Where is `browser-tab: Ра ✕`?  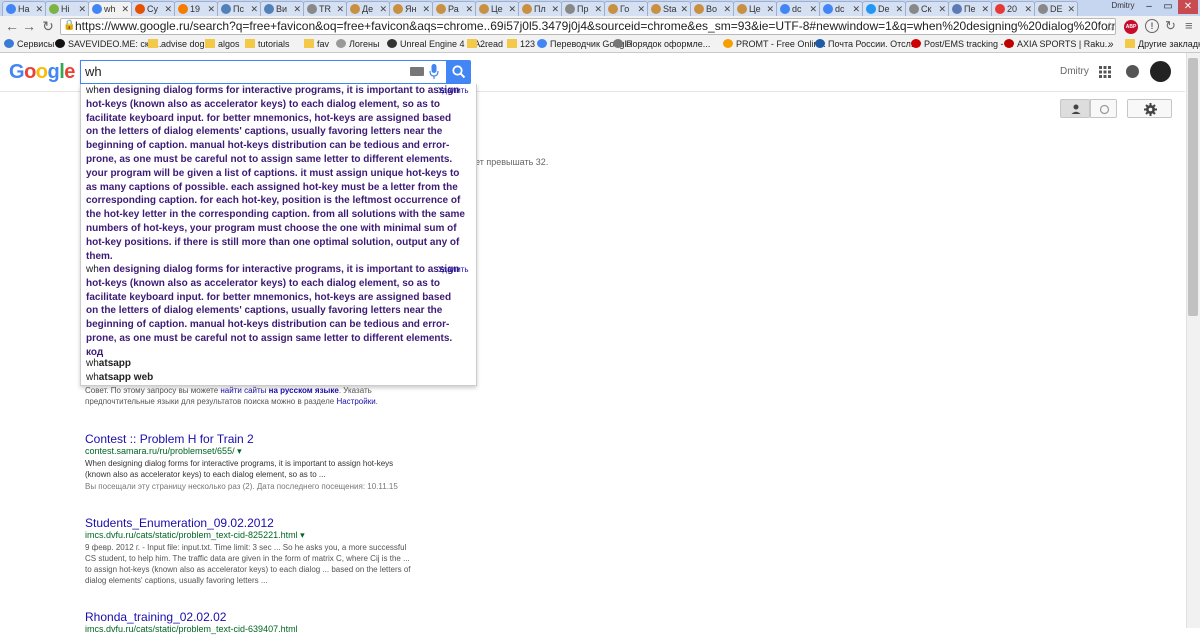 browser-tab: Ра ✕ is located at coordinates (454, 8).